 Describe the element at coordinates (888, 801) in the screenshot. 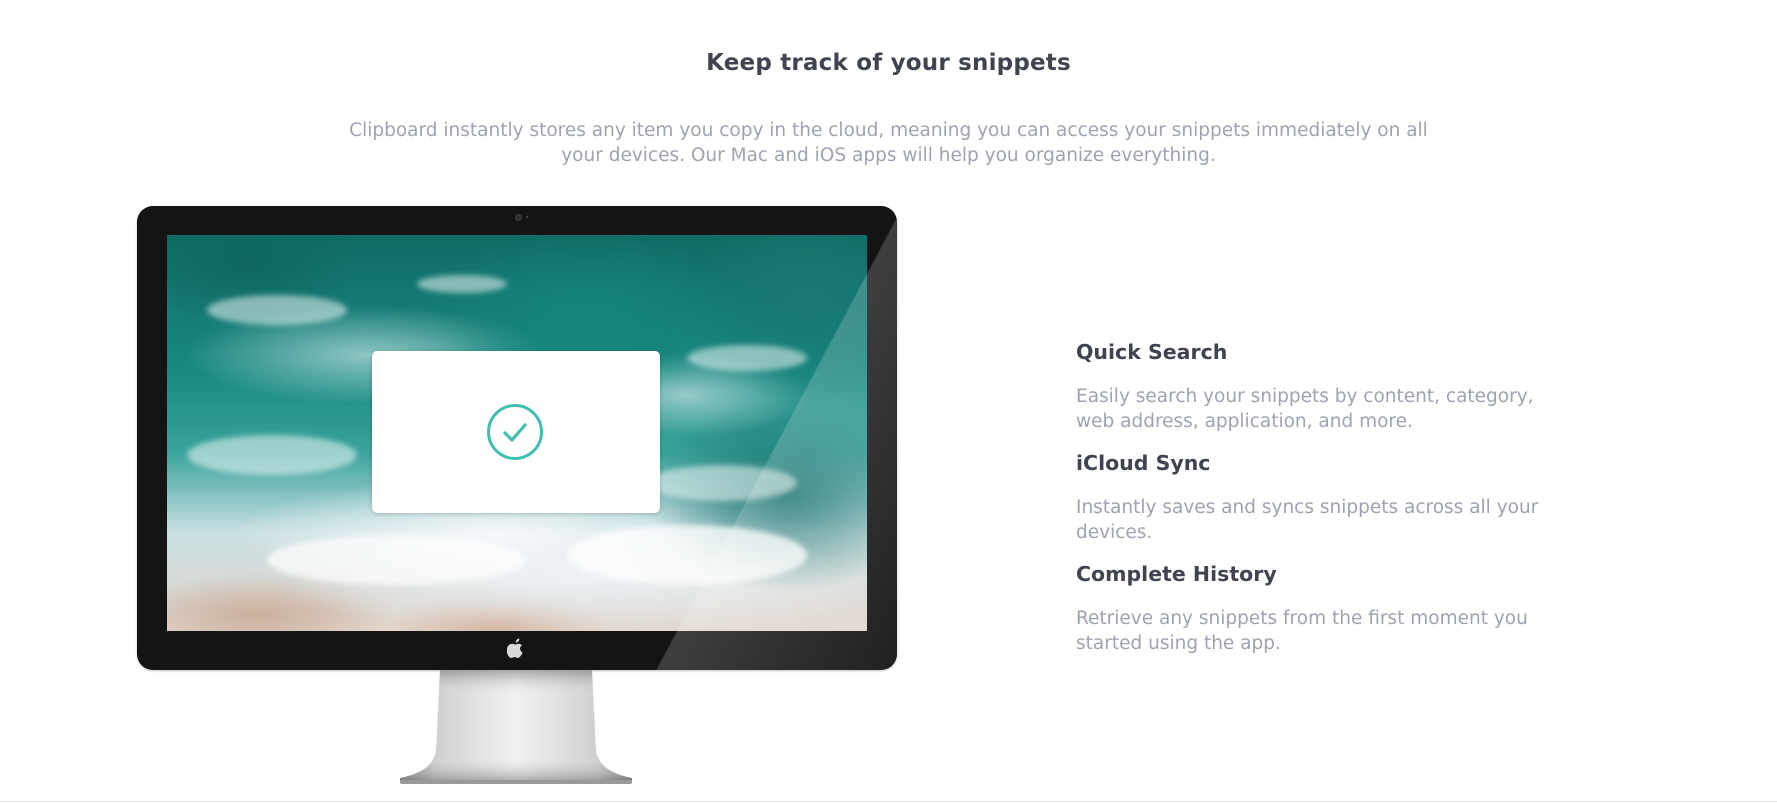

I see `section-divider` at that location.